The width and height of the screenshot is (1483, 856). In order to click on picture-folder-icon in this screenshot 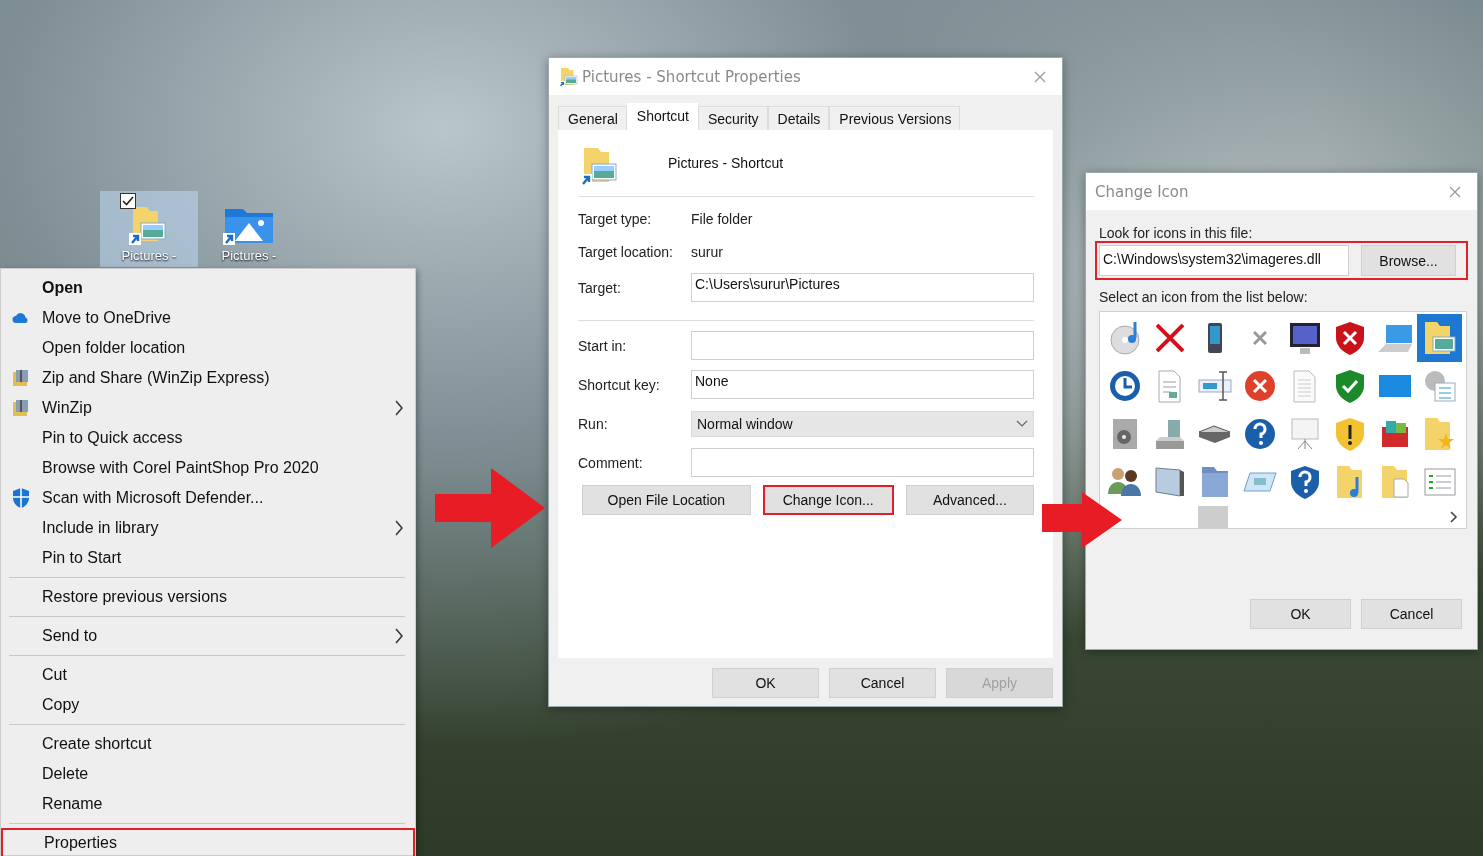, I will do `click(1439, 338)`.